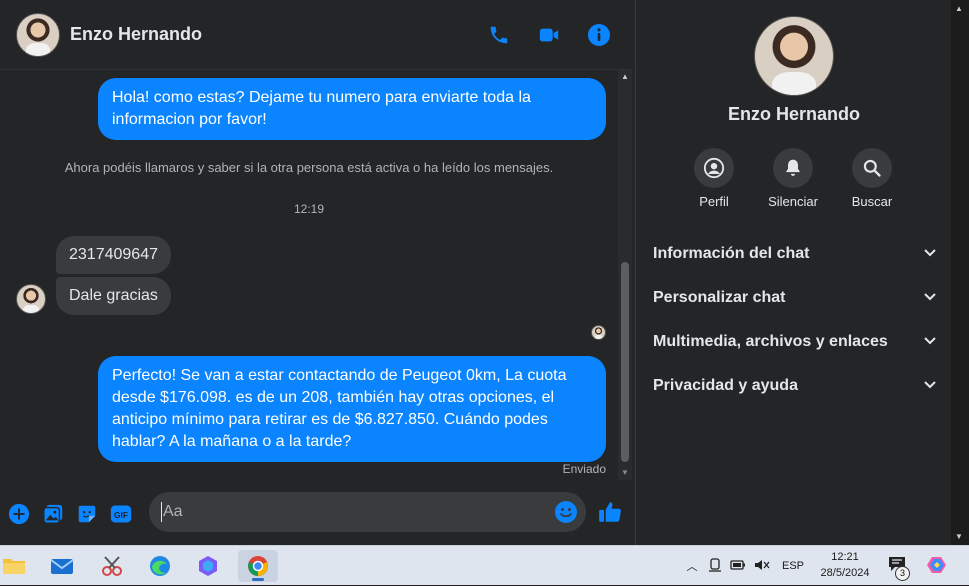  I want to click on tray-icons: ︿ ESP, so click(744, 566).